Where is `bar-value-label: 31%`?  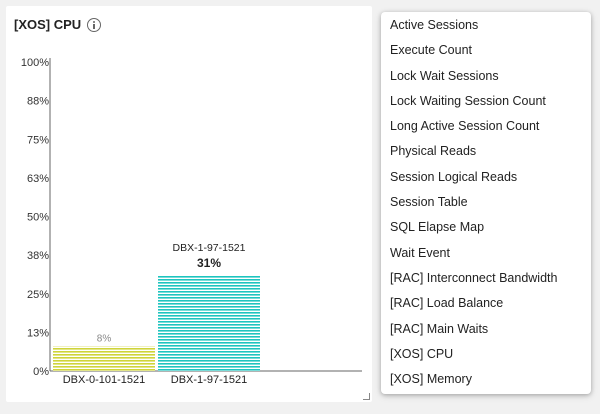 bar-value-label: 31% is located at coordinates (209, 263).